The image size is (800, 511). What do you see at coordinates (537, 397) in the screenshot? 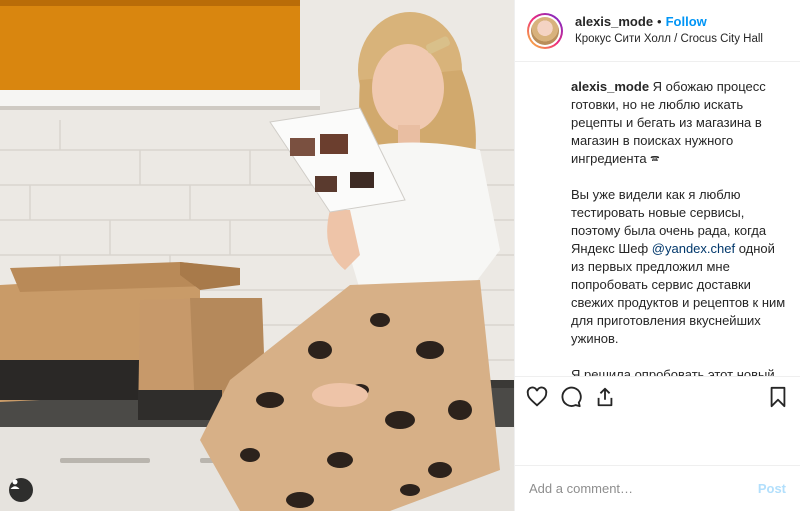
I see `heart-icon` at bounding box center [537, 397].